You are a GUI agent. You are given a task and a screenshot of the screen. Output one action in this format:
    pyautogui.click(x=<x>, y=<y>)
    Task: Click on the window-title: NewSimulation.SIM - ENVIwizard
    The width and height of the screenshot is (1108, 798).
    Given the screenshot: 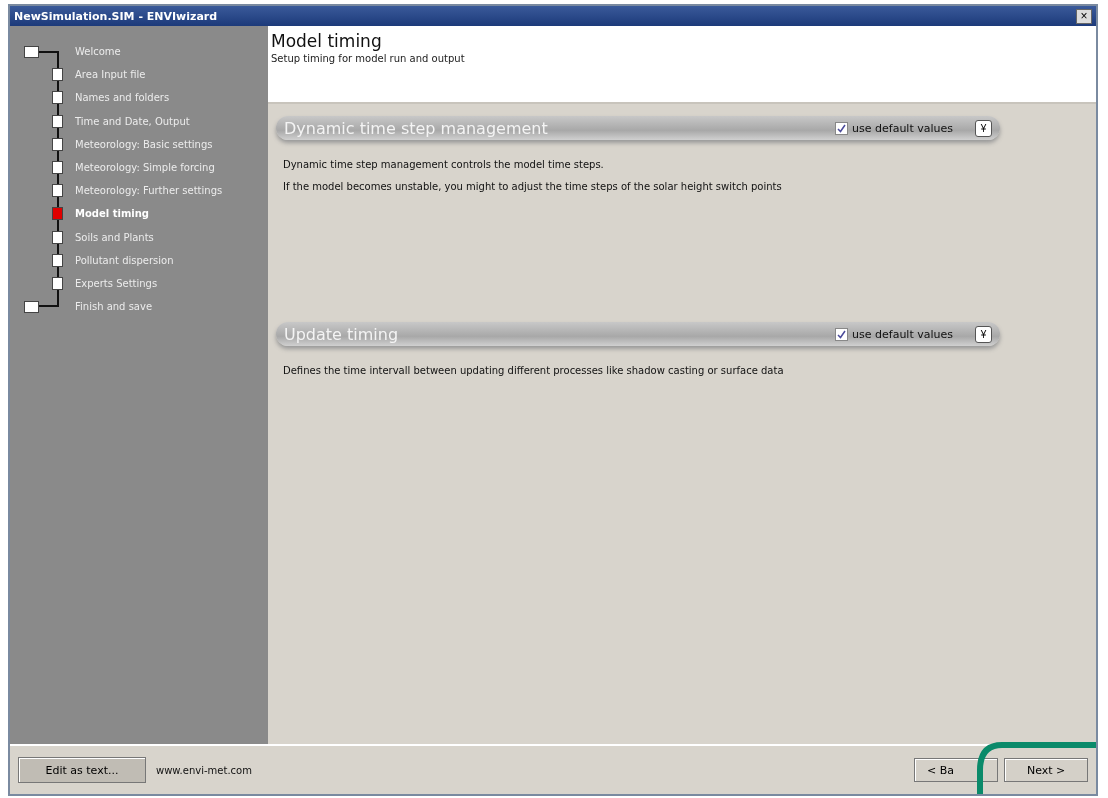 What is the action you would take?
    pyautogui.click(x=116, y=16)
    